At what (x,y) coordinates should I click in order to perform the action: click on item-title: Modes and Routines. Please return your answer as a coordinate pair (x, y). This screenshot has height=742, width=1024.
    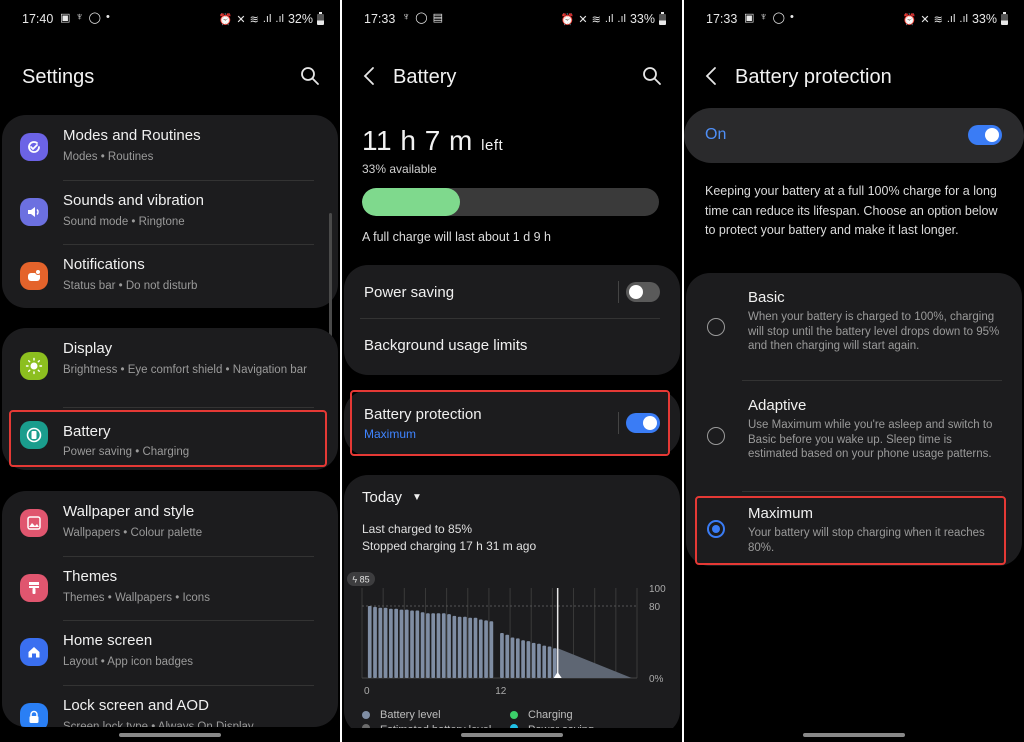
    Looking at the image, I should click on (132, 135).